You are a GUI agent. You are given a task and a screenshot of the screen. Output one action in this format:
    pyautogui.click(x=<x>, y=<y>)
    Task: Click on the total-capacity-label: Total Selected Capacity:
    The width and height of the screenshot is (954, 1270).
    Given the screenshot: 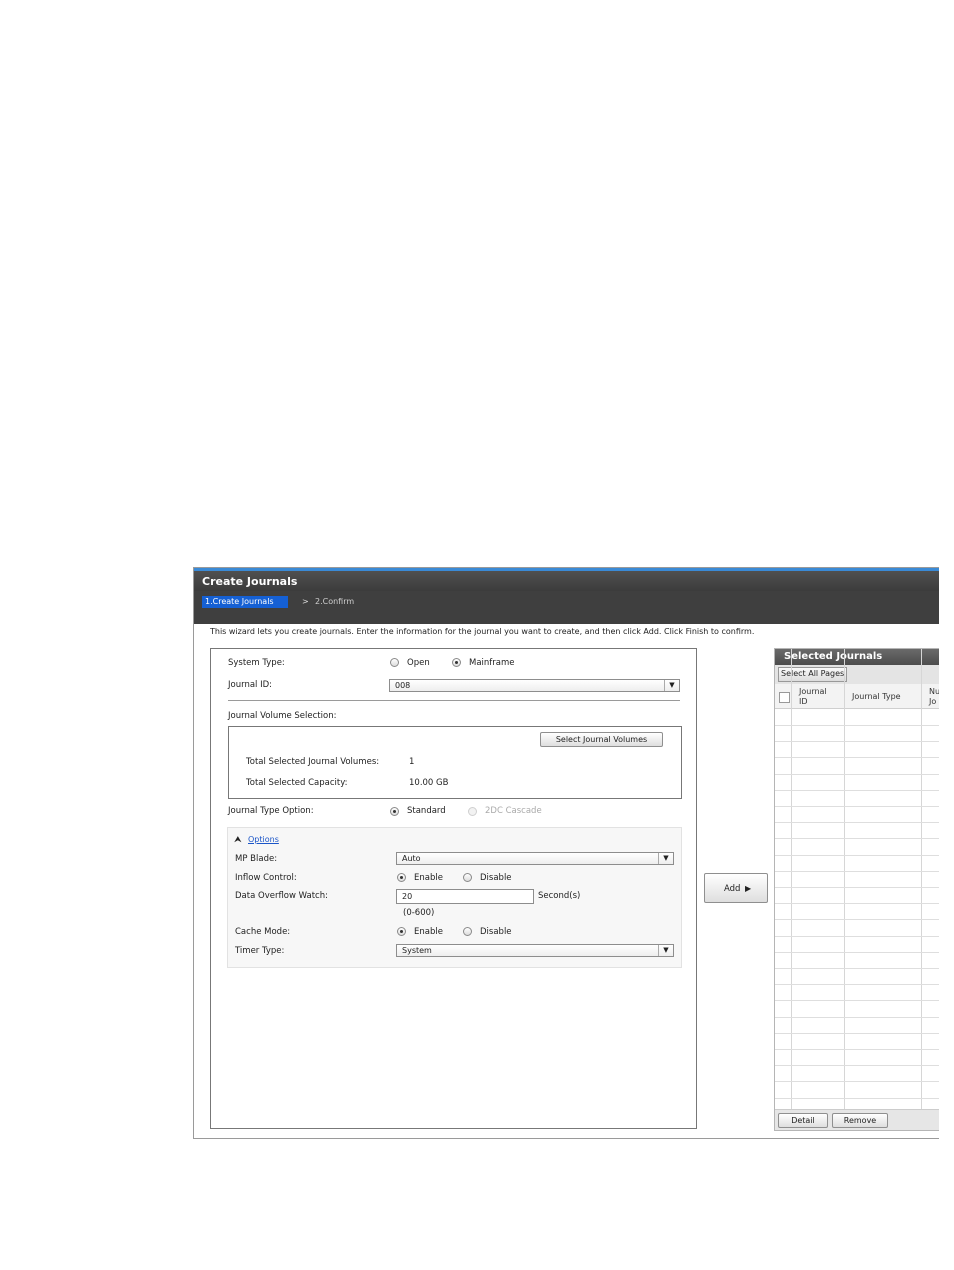 What is the action you would take?
    pyautogui.click(x=297, y=783)
    